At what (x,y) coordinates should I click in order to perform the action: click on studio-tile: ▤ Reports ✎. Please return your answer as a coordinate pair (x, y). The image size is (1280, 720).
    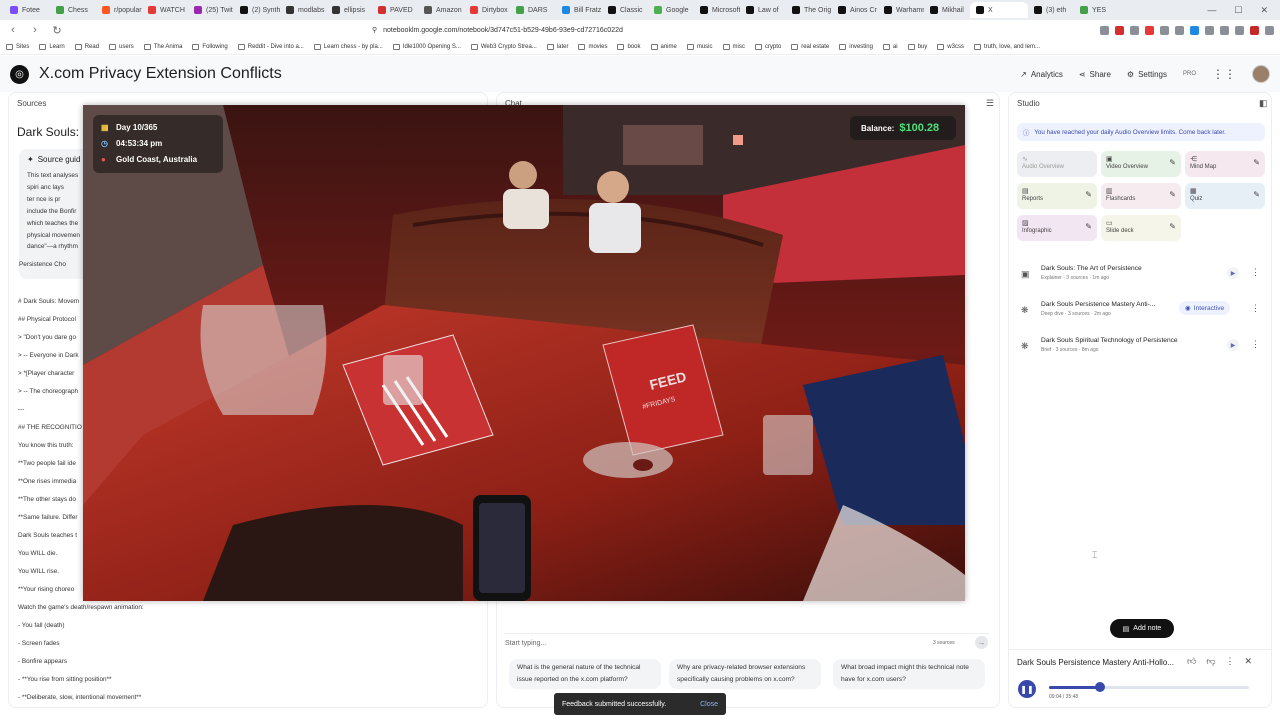
    Looking at the image, I should click on (1057, 196).